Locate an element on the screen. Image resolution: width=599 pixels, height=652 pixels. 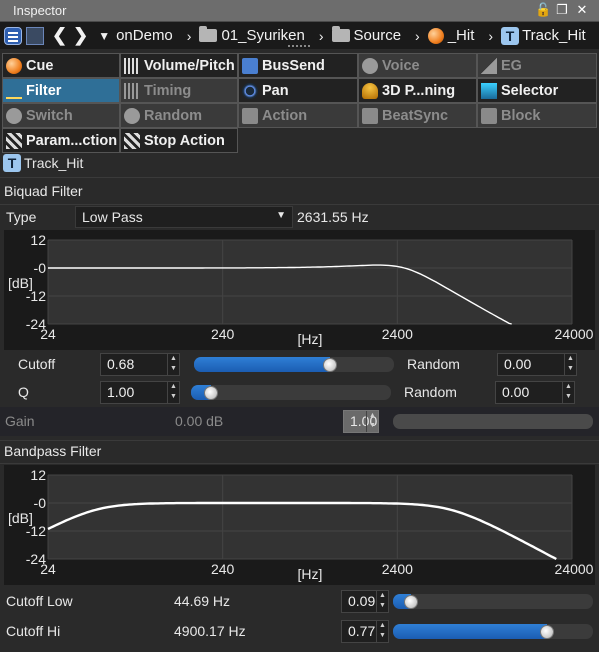
cutoff-slider-knob is located at coordinates (330, 365).